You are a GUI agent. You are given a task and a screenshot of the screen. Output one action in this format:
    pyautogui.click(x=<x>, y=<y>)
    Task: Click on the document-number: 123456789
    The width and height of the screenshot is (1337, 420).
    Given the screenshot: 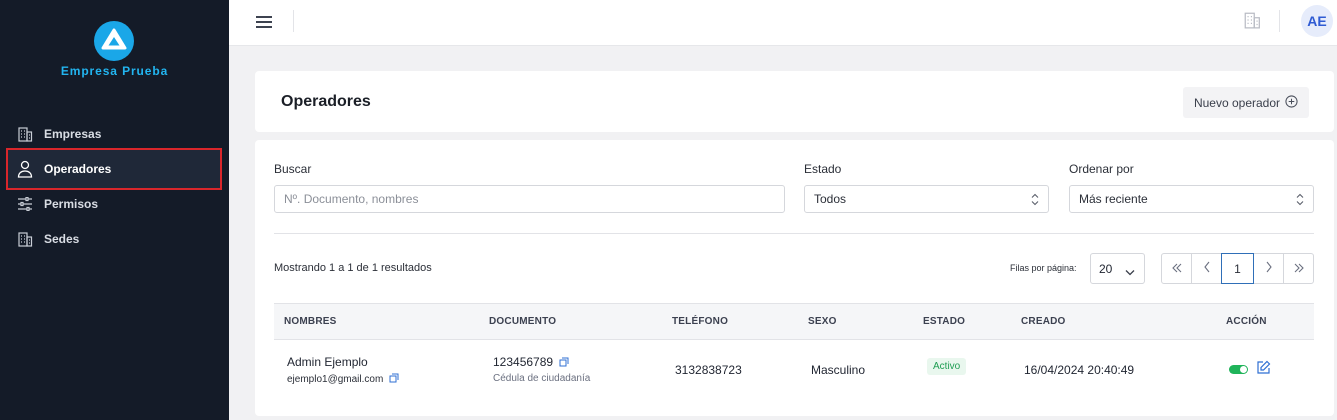 What is the action you would take?
    pyautogui.click(x=523, y=362)
    